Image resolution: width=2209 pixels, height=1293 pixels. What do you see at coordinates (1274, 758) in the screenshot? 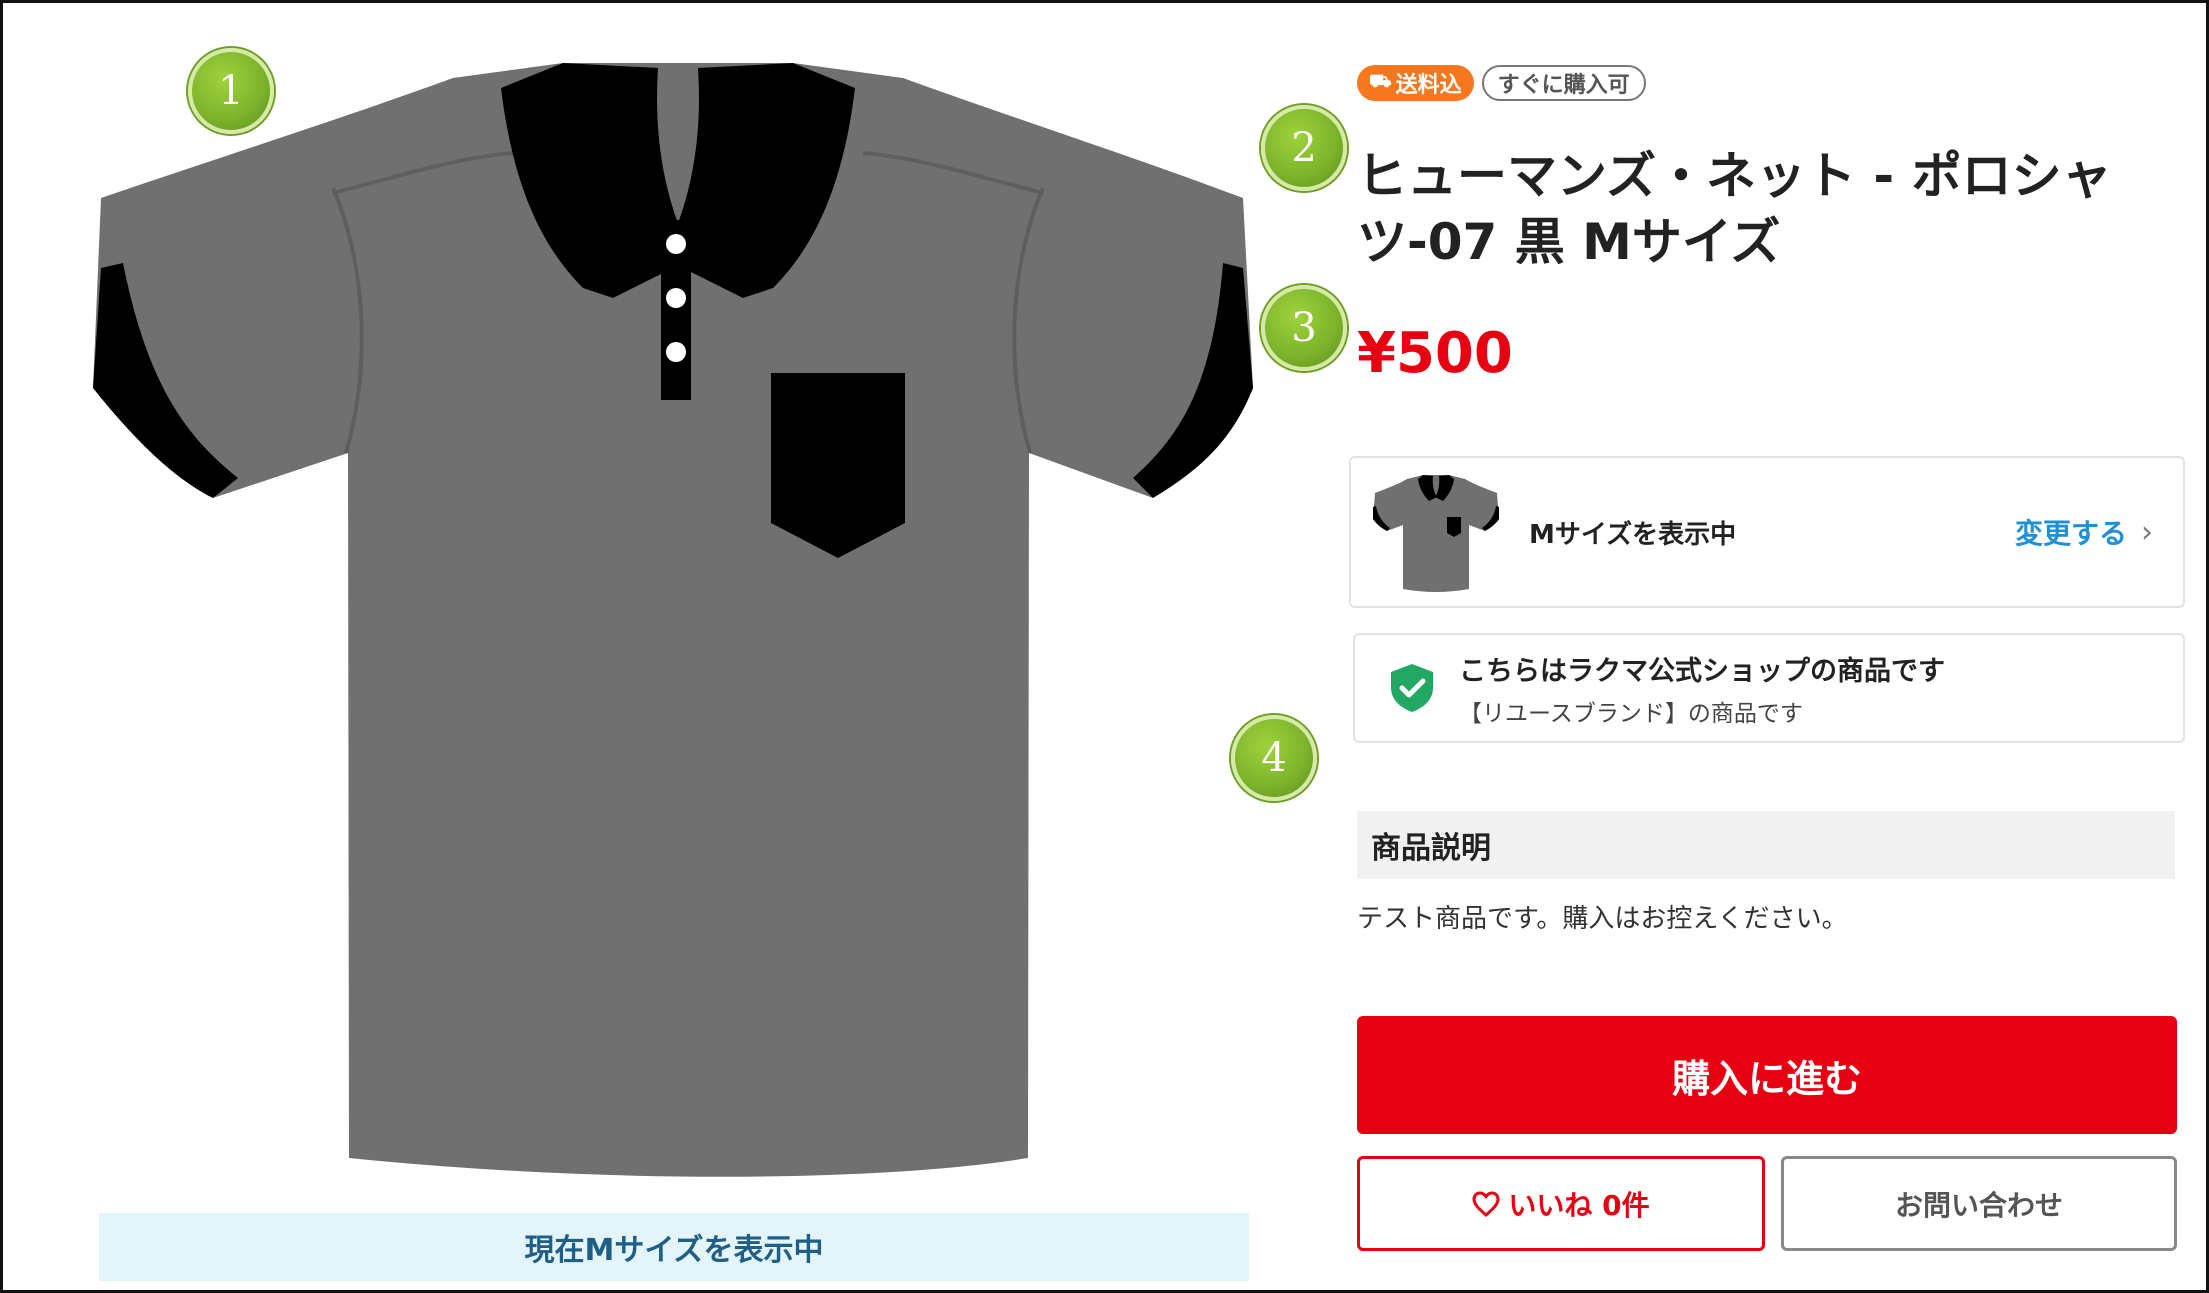
I see `annotation-marker-4: 4` at bounding box center [1274, 758].